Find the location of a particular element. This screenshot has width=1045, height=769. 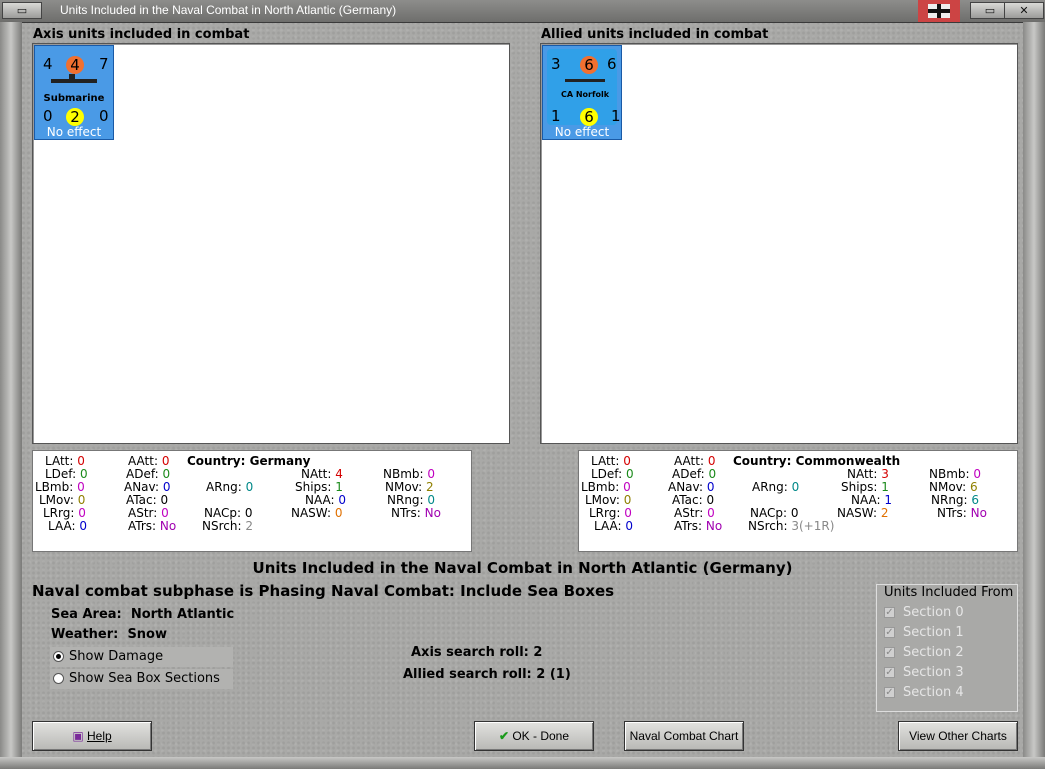

unit-face: 3 6 6 CA Norfolk 1 6 1 is located at coordinates (584, 87).